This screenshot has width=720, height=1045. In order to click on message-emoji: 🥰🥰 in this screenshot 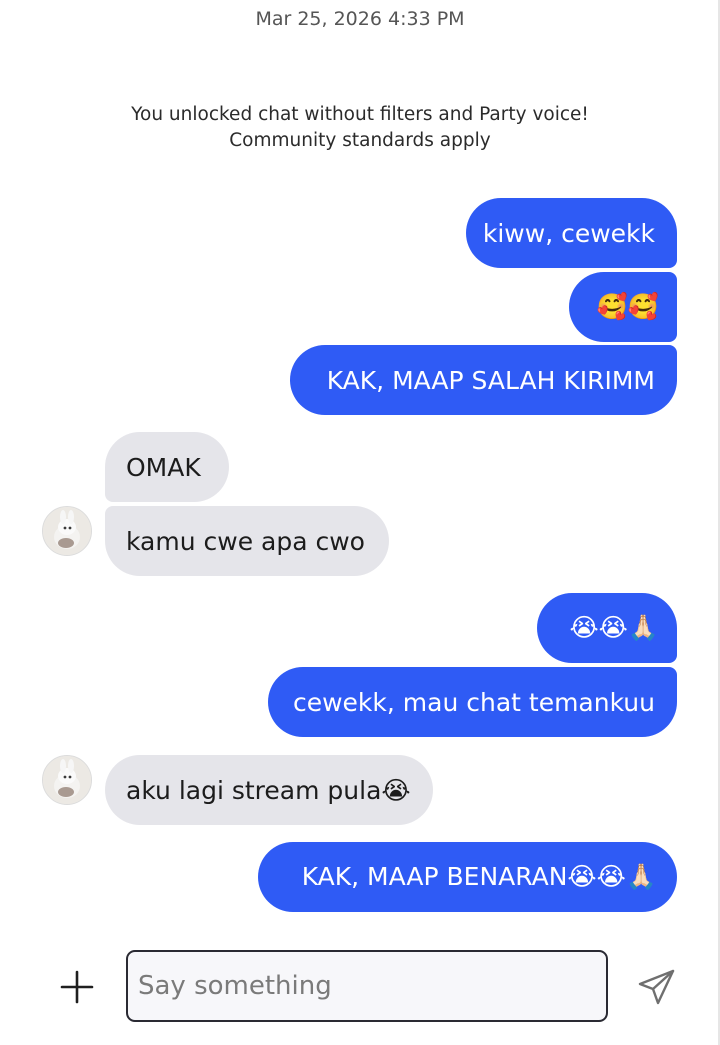, I will do `click(627, 306)`.